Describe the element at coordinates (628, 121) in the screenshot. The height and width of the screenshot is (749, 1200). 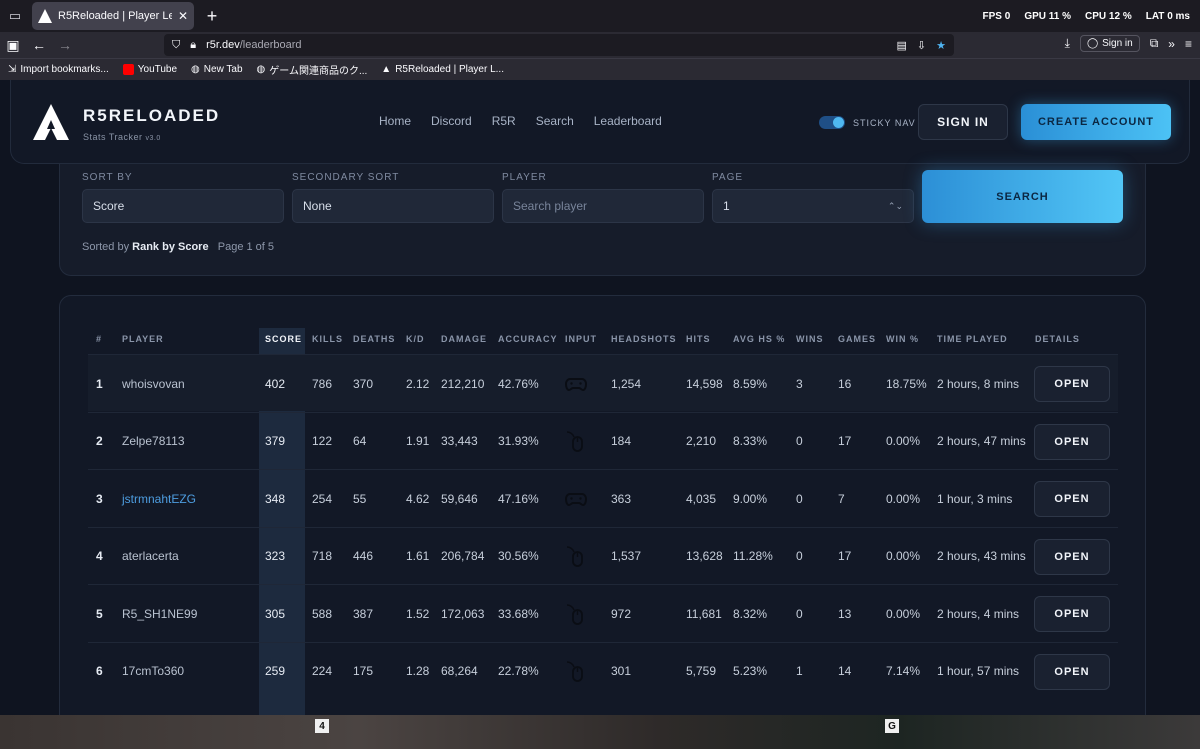
I see `nav-leaderboard: Leaderboard` at that location.